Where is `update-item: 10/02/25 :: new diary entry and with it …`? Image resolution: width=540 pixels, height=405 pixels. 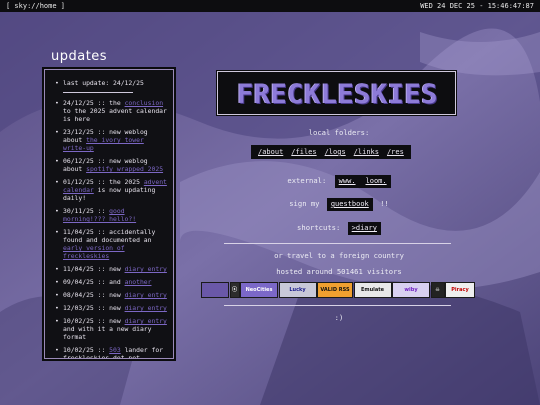
update-item: 10/02/25 :: new diary entry and with it … is located at coordinates (111, 329).